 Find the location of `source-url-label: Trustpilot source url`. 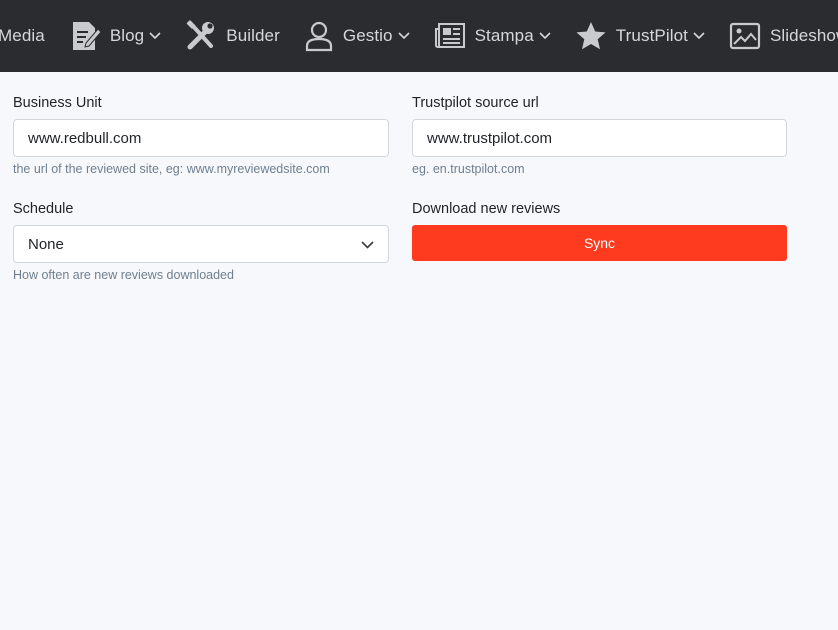

source-url-label: Trustpilot source url is located at coordinates (475, 103).